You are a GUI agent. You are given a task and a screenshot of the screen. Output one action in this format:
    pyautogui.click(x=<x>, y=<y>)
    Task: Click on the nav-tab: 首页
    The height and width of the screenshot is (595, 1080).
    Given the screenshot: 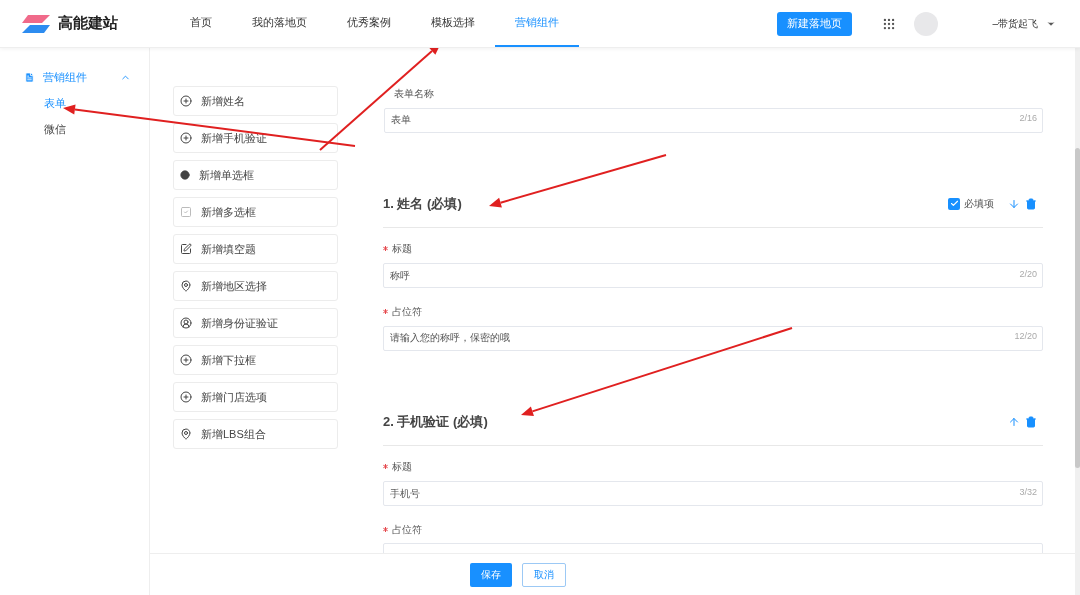 What is the action you would take?
    pyautogui.click(x=201, y=23)
    